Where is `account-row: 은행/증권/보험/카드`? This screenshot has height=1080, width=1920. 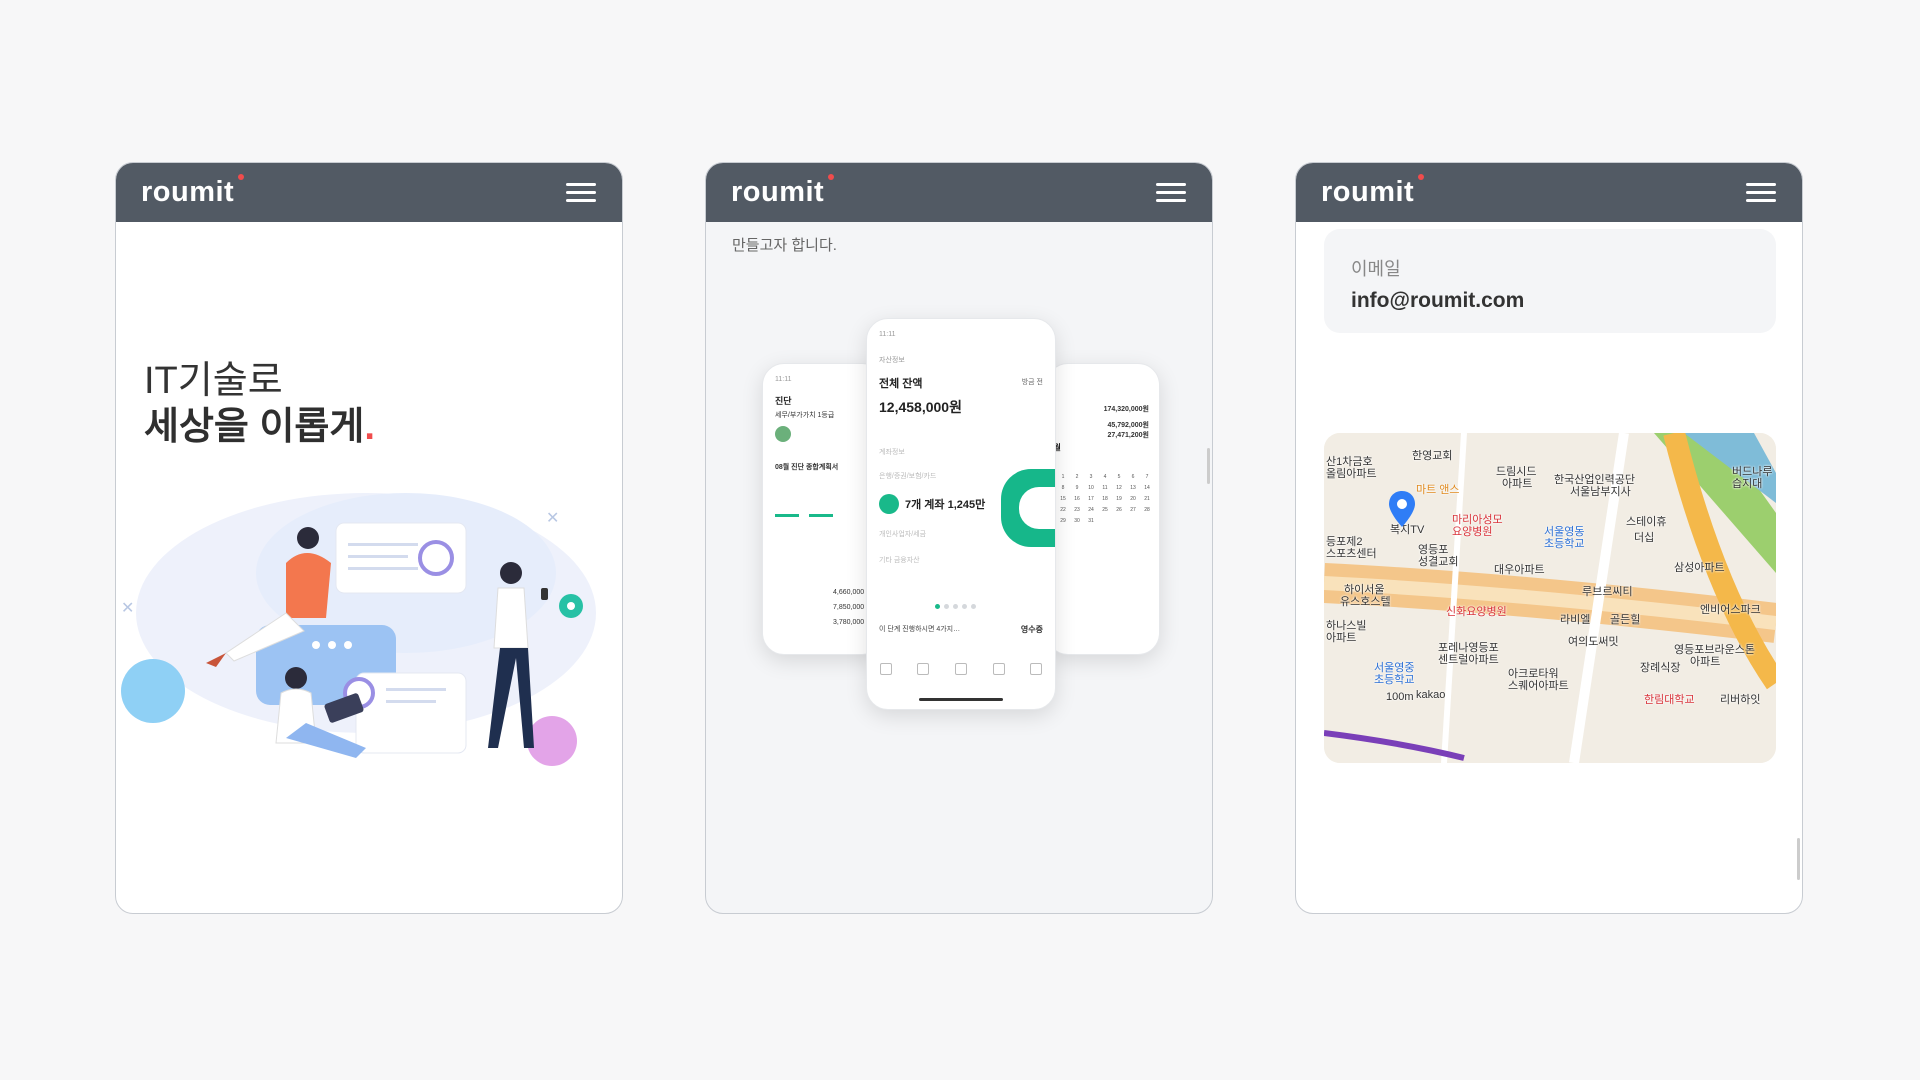 account-row: 은행/증권/보험/카드 is located at coordinates (907, 476).